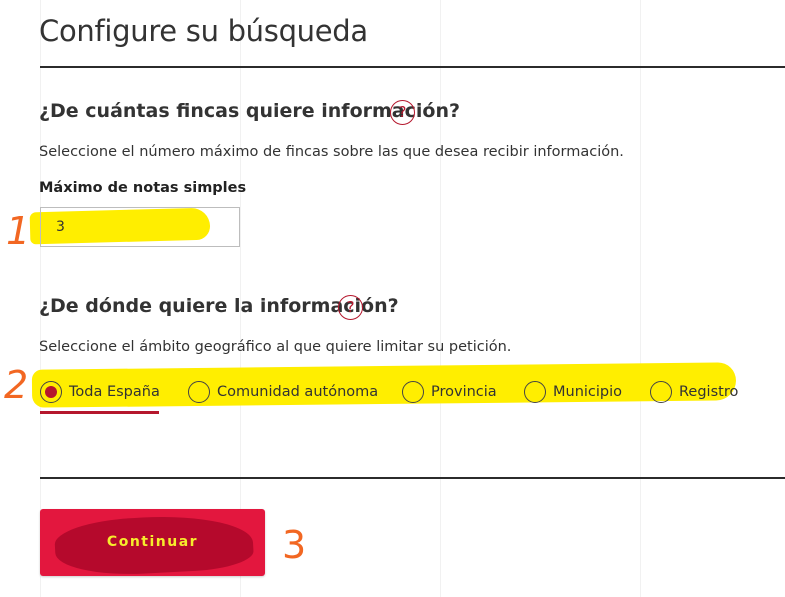 The height and width of the screenshot is (597, 785). Describe the element at coordinates (114, 392) in the screenshot. I see `radio-label: Toda España` at that location.